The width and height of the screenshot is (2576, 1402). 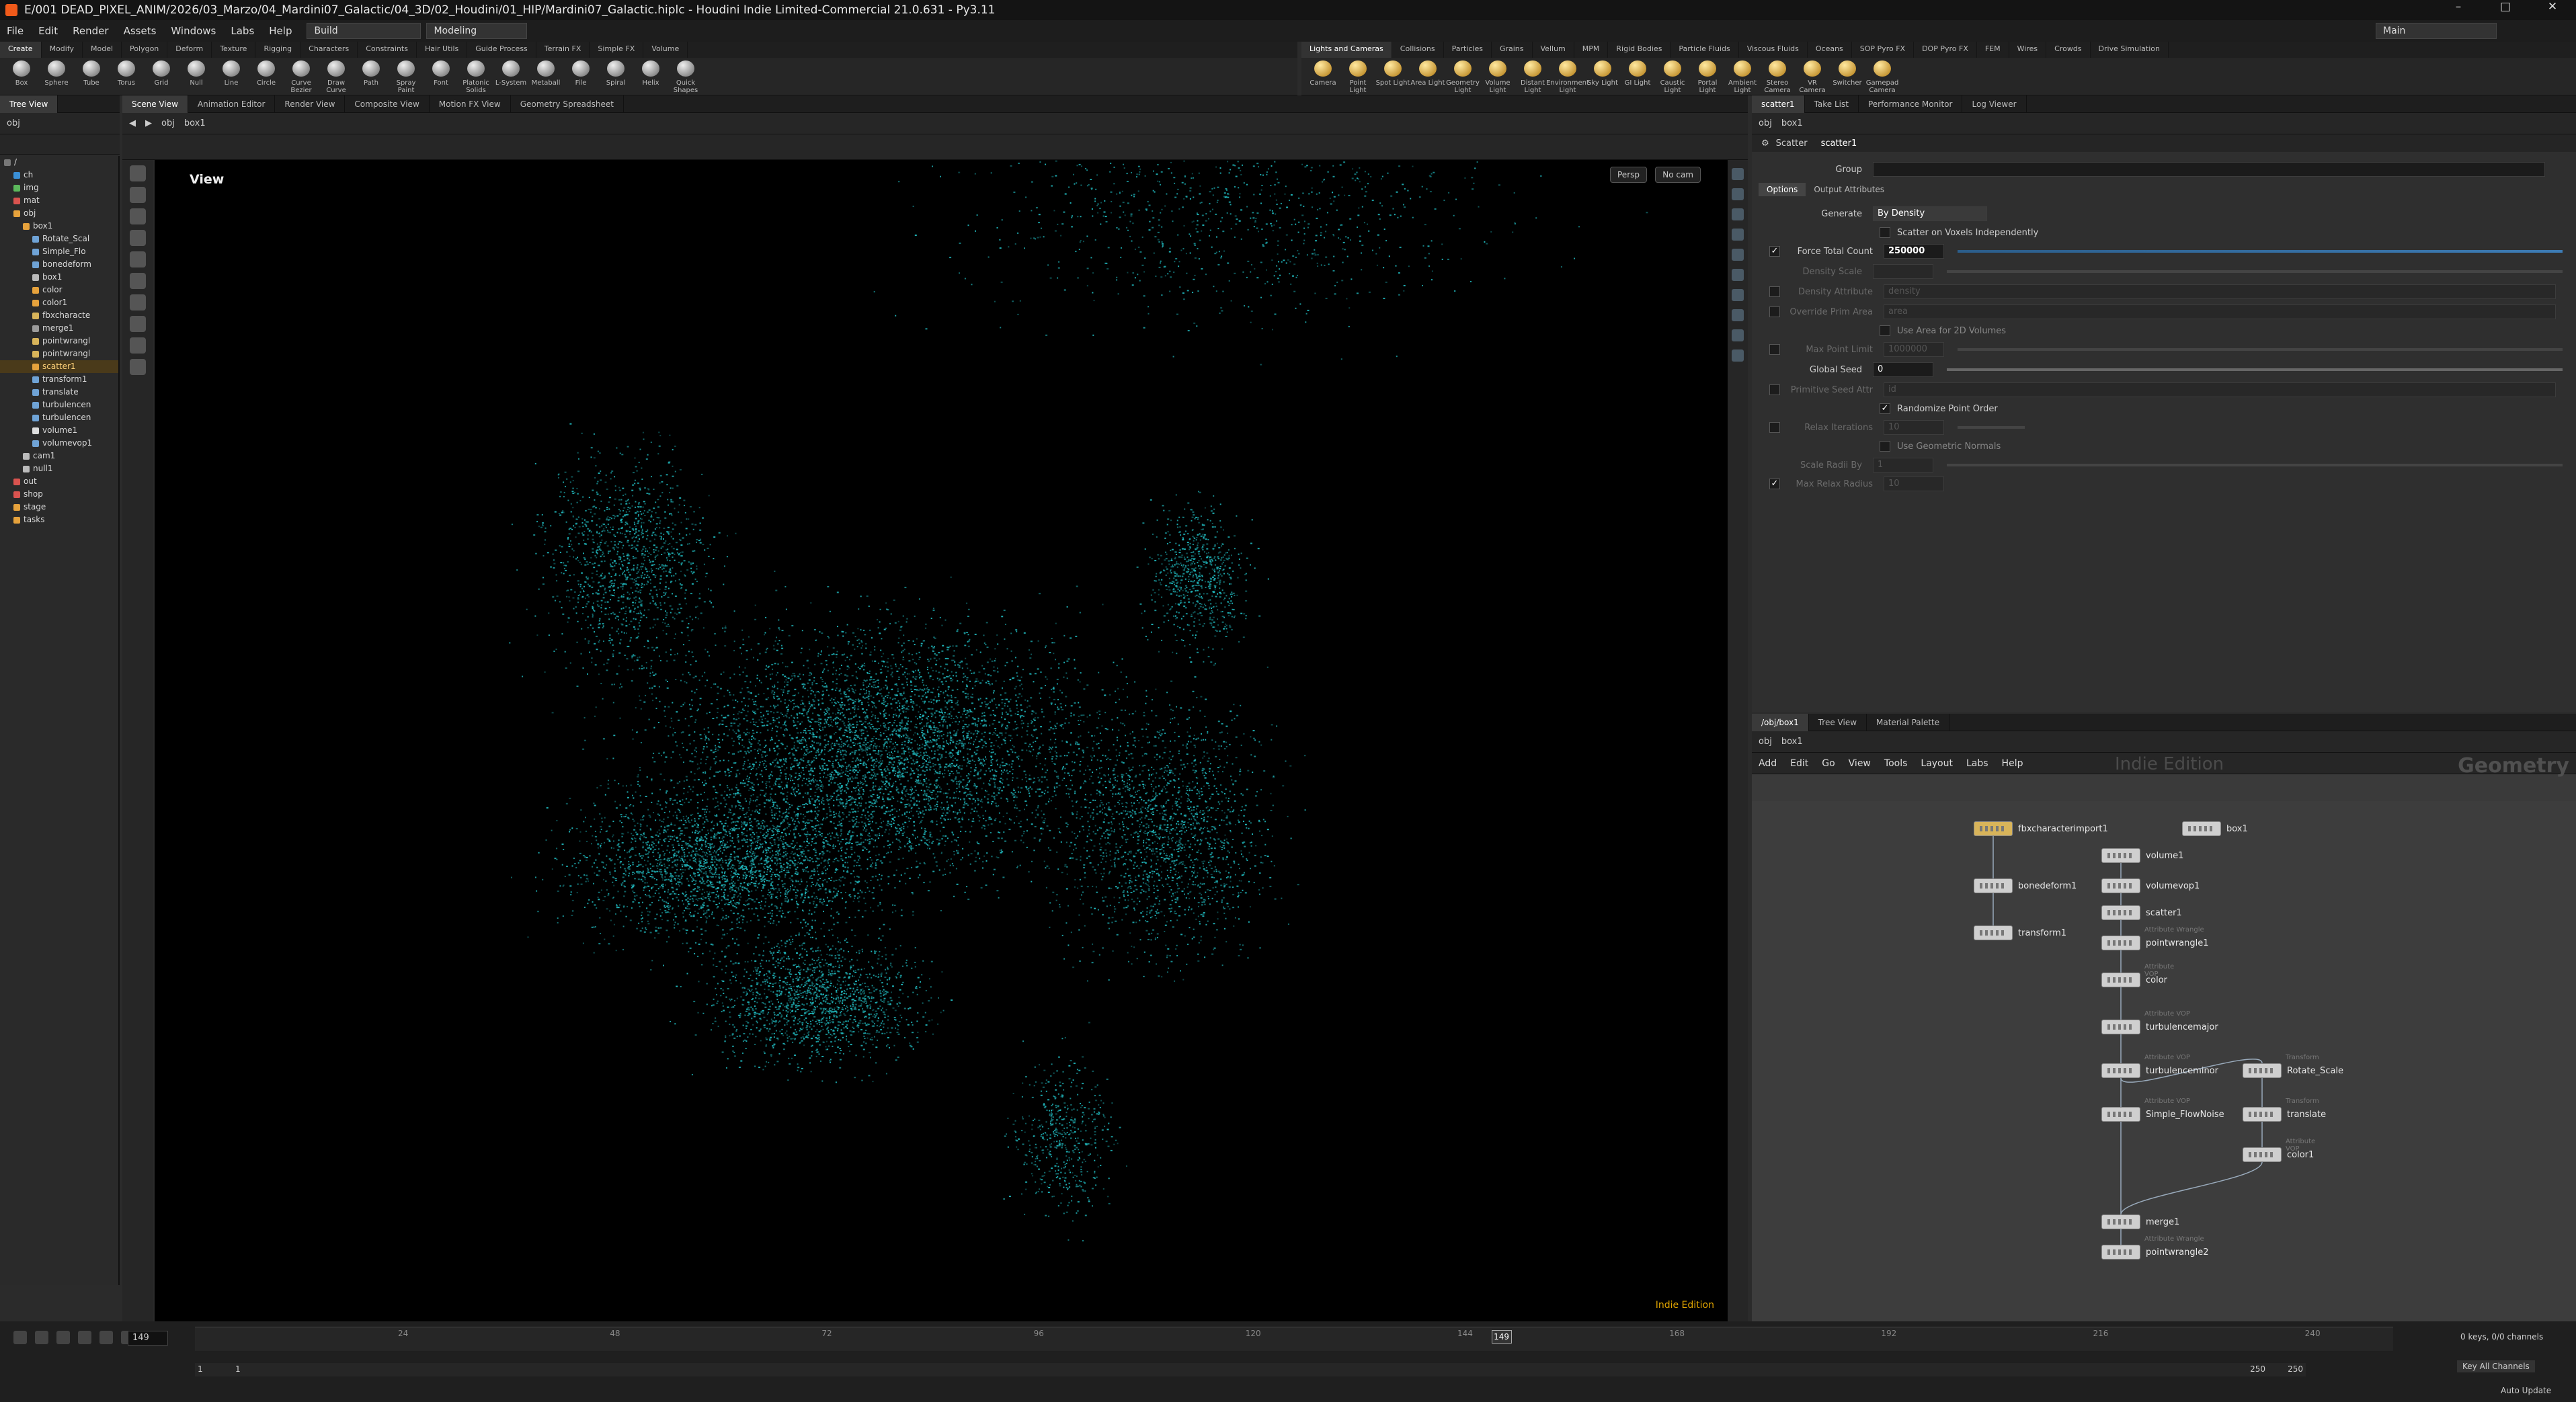 I want to click on tool-circle: Circle, so click(x=266, y=77).